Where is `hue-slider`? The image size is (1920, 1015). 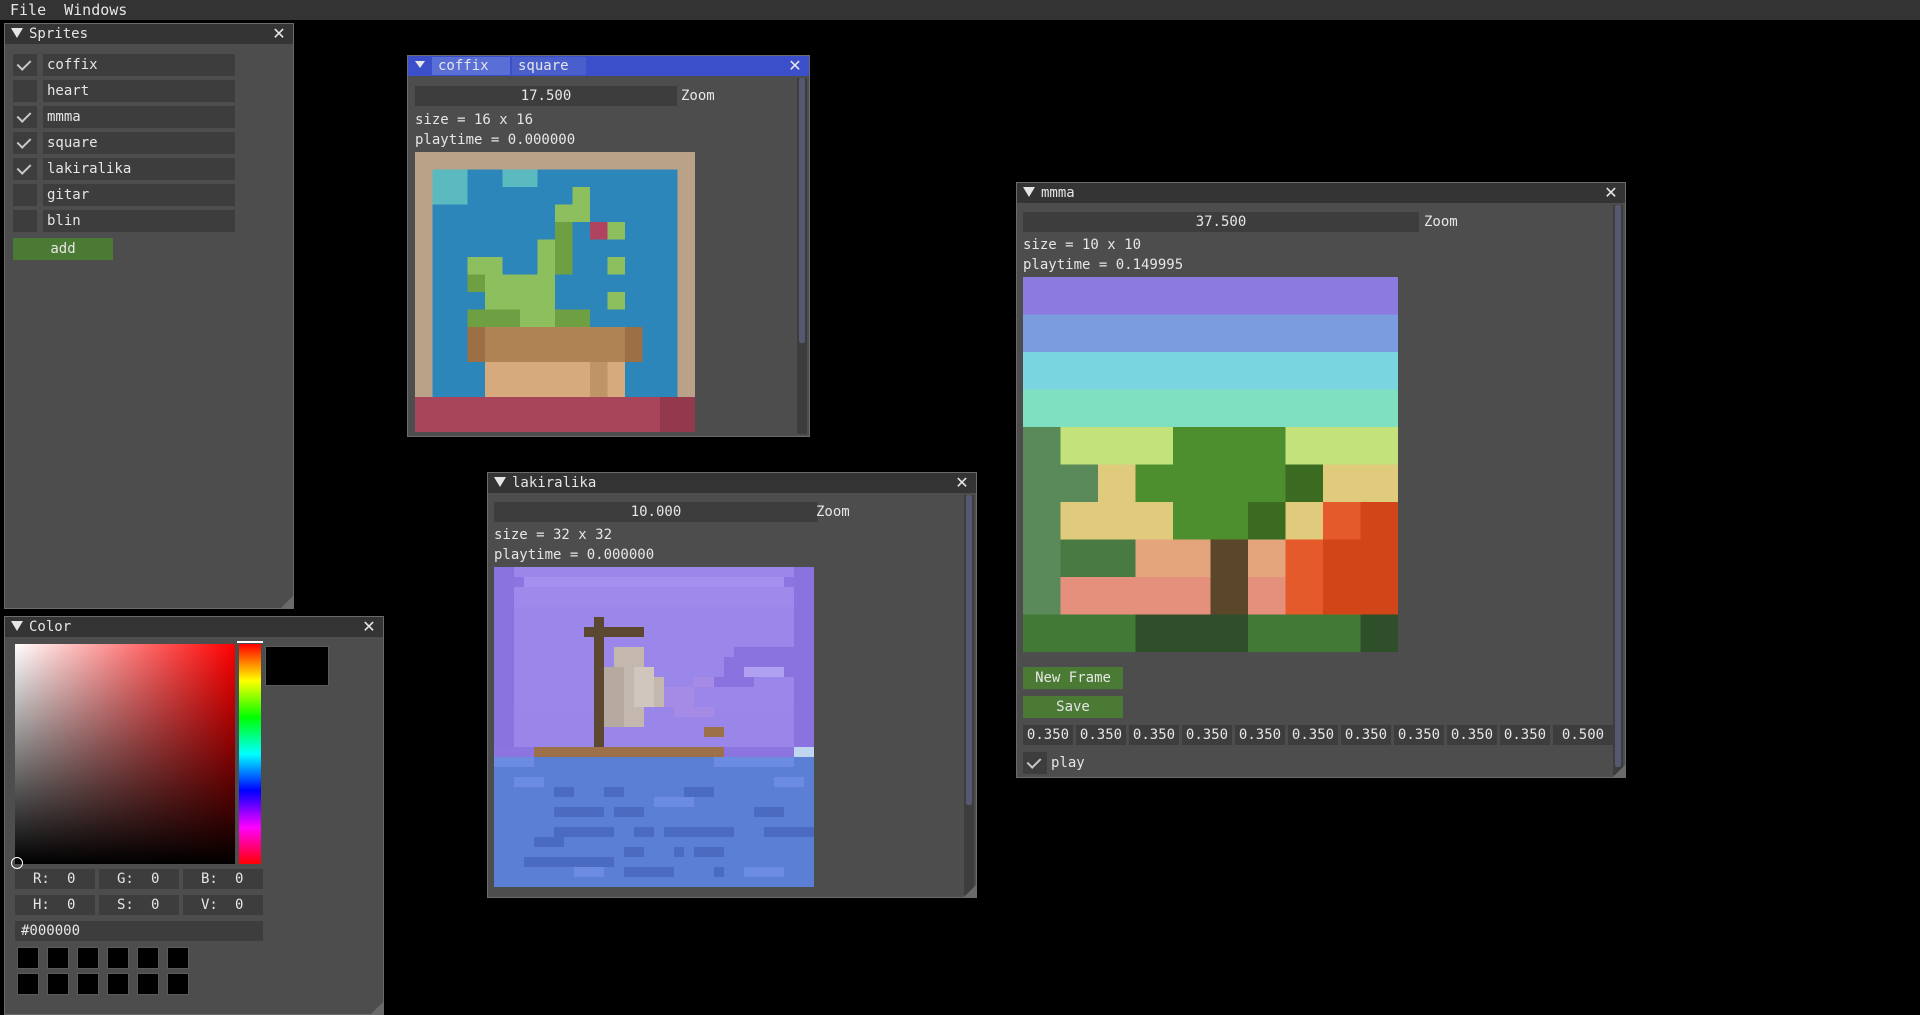 hue-slider is located at coordinates (250, 754).